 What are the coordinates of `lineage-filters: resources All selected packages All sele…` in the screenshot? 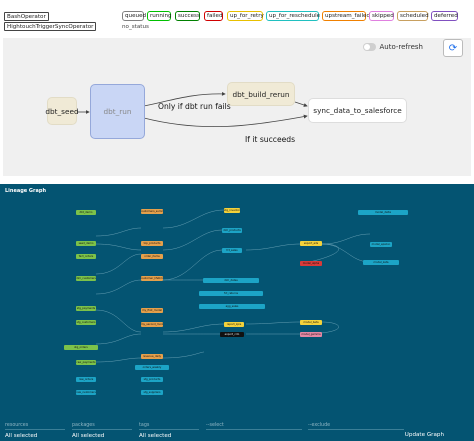 It's located at (237, 430).